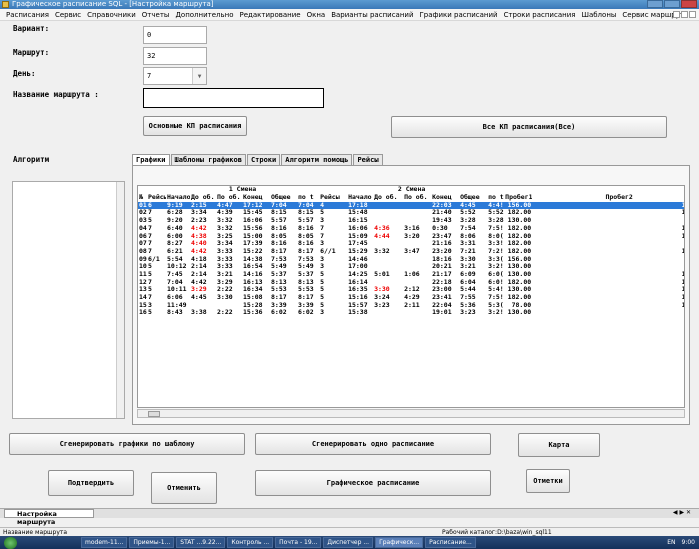 This screenshot has height=549, width=699. Describe the element at coordinates (308, 298) in the screenshot. I see `table-cell: 8:17` at that location.